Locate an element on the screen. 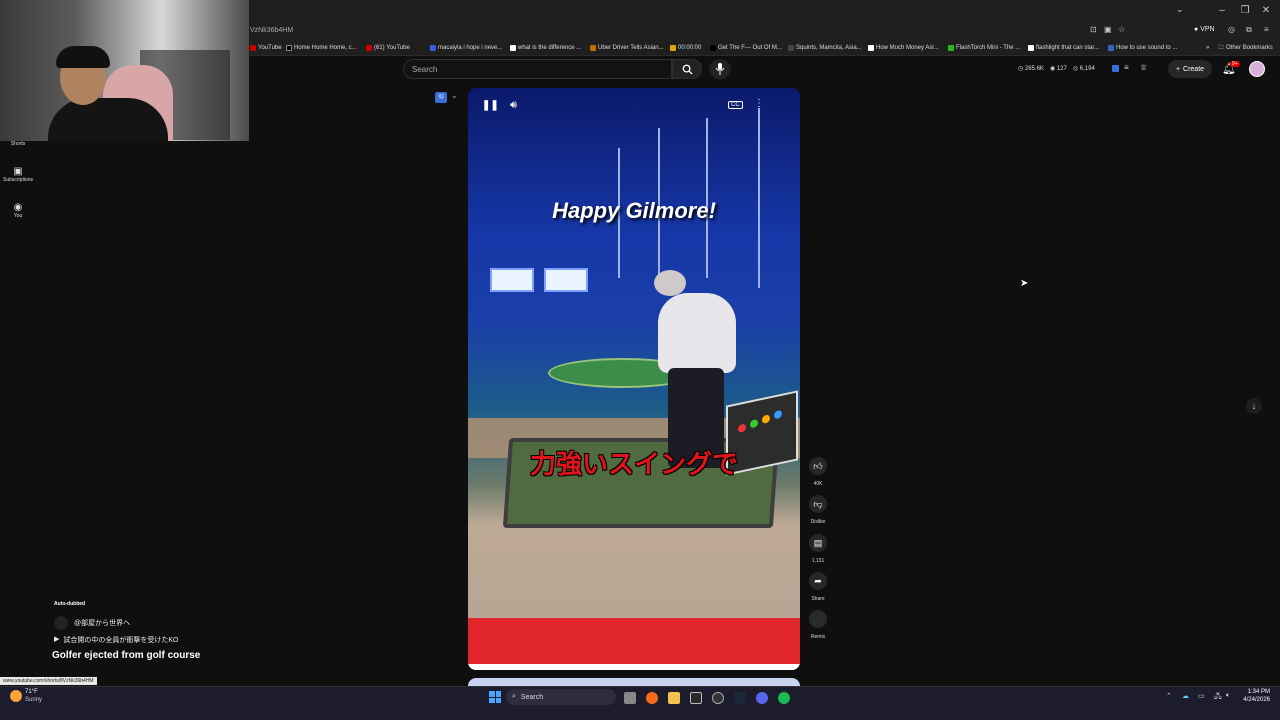  kiosk-button is located at coordinates (778, 414).